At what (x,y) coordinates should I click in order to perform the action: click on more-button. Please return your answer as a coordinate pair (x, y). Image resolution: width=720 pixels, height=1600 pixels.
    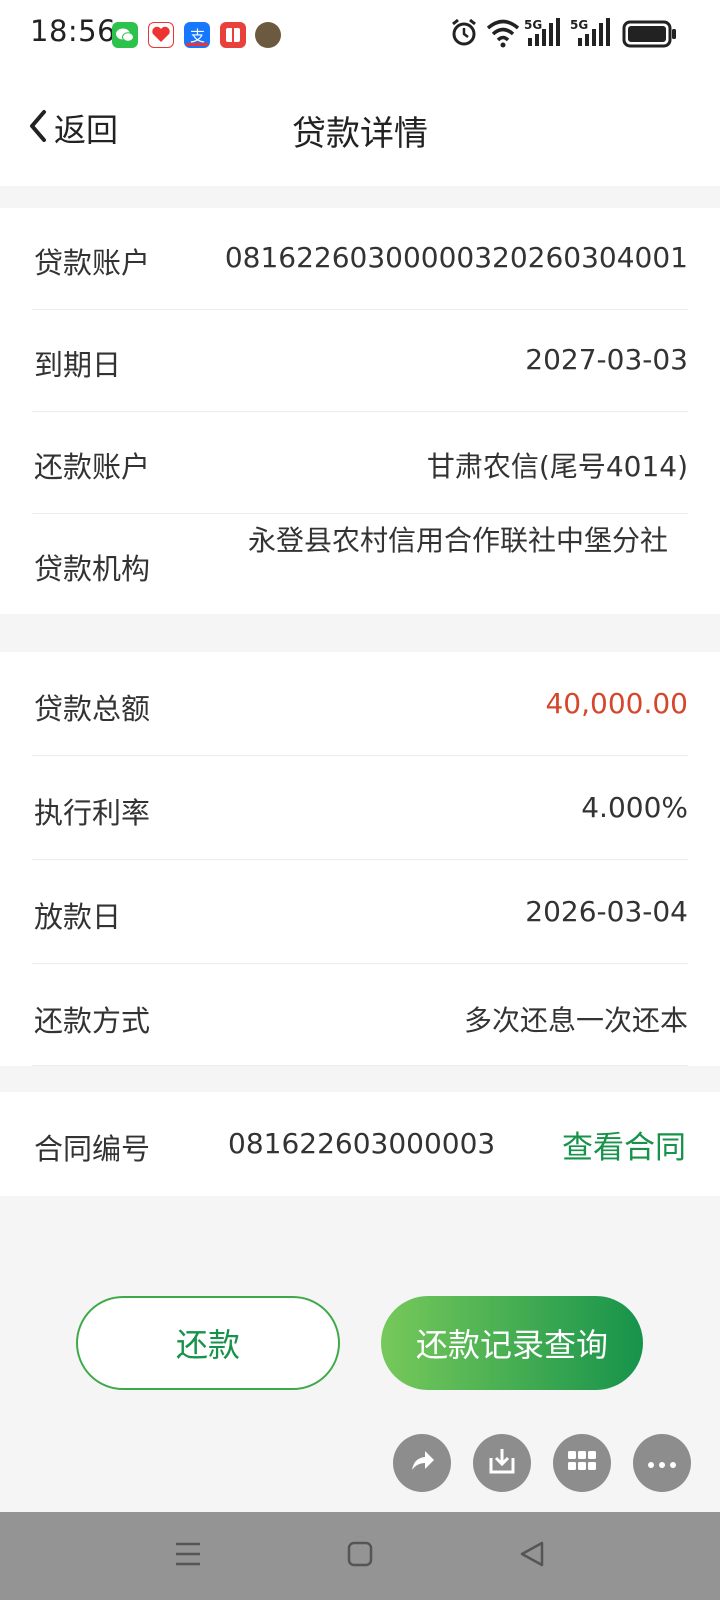
    Looking at the image, I should click on (662, 1463).